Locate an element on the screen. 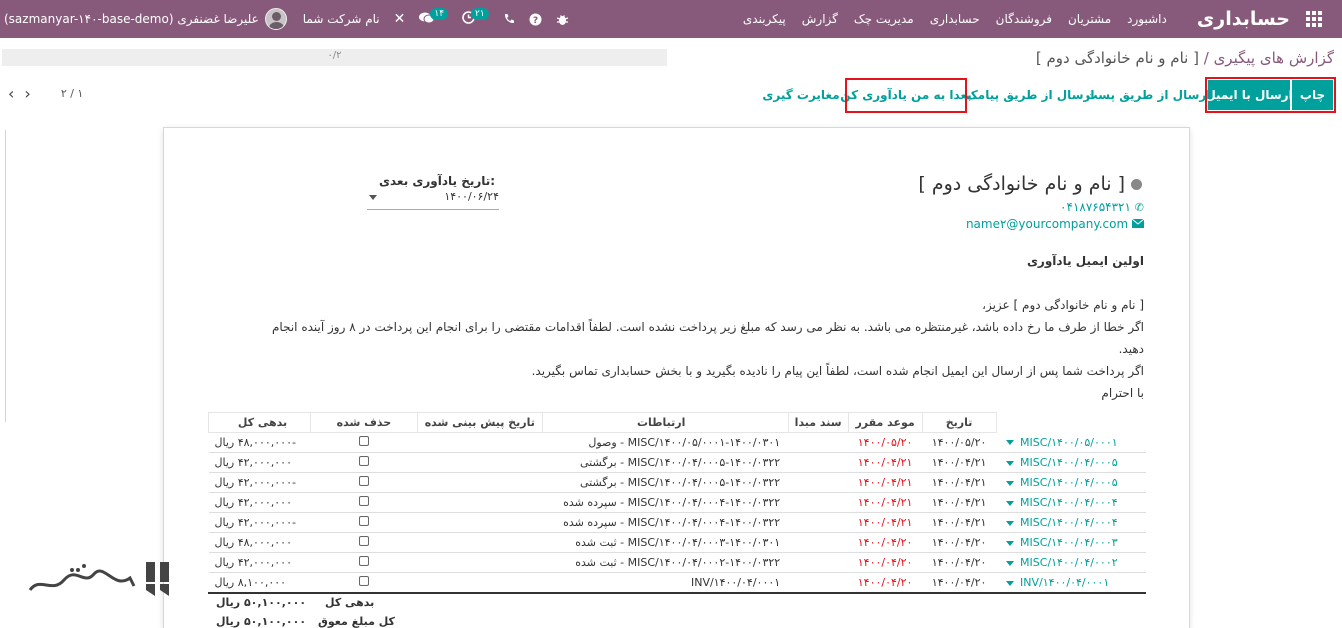 The height and width of the screenshot is (628, 1342). pager-next-icon: › is located at coordinates (27, 93).